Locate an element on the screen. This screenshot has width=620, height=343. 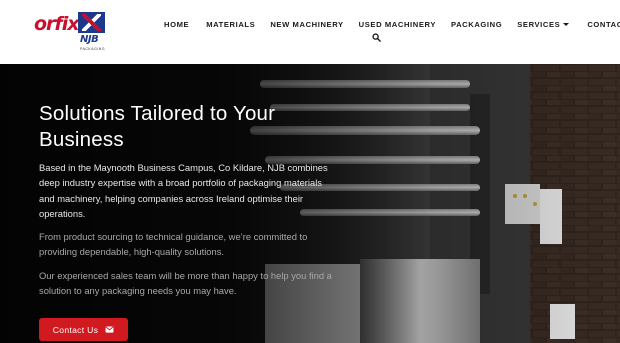
chevron-down-icon is located at coordinates (566, 24).